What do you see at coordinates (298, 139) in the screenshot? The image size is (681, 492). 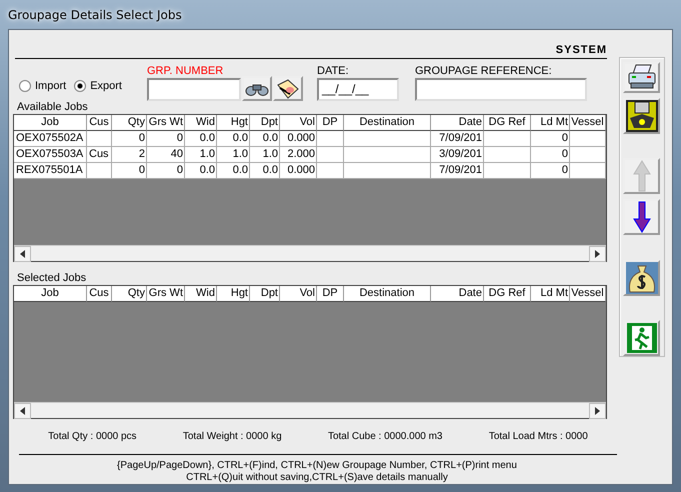 I see `table-cell: 0.000` at bounding box center [298, 139].